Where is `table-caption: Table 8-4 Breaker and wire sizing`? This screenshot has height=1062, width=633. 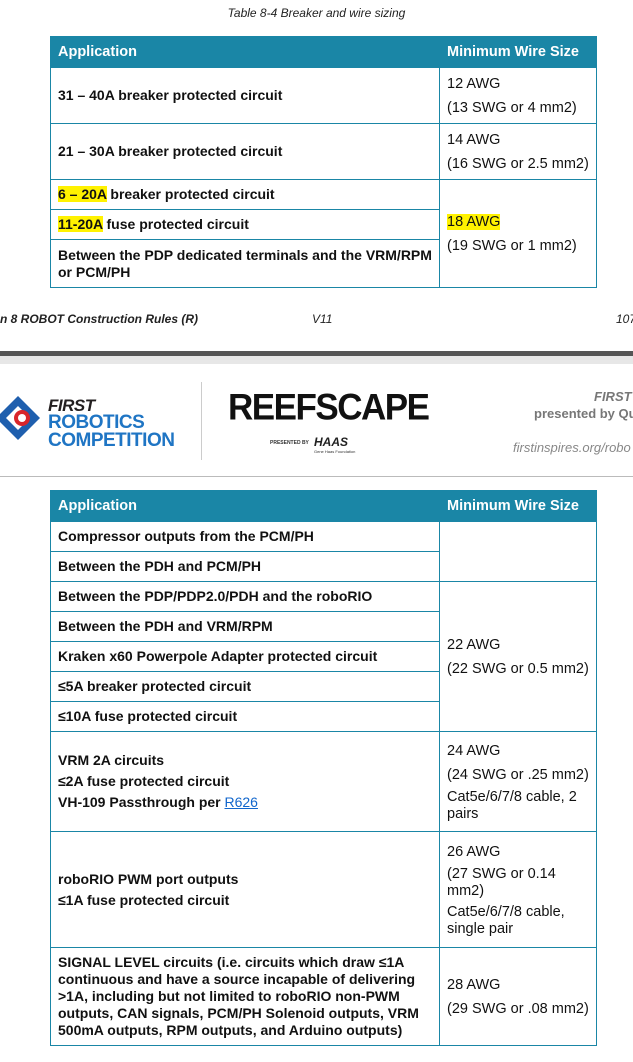 table-caption: Table 8-4 Breaker and wire sizing is located at coordinates (316, 13).